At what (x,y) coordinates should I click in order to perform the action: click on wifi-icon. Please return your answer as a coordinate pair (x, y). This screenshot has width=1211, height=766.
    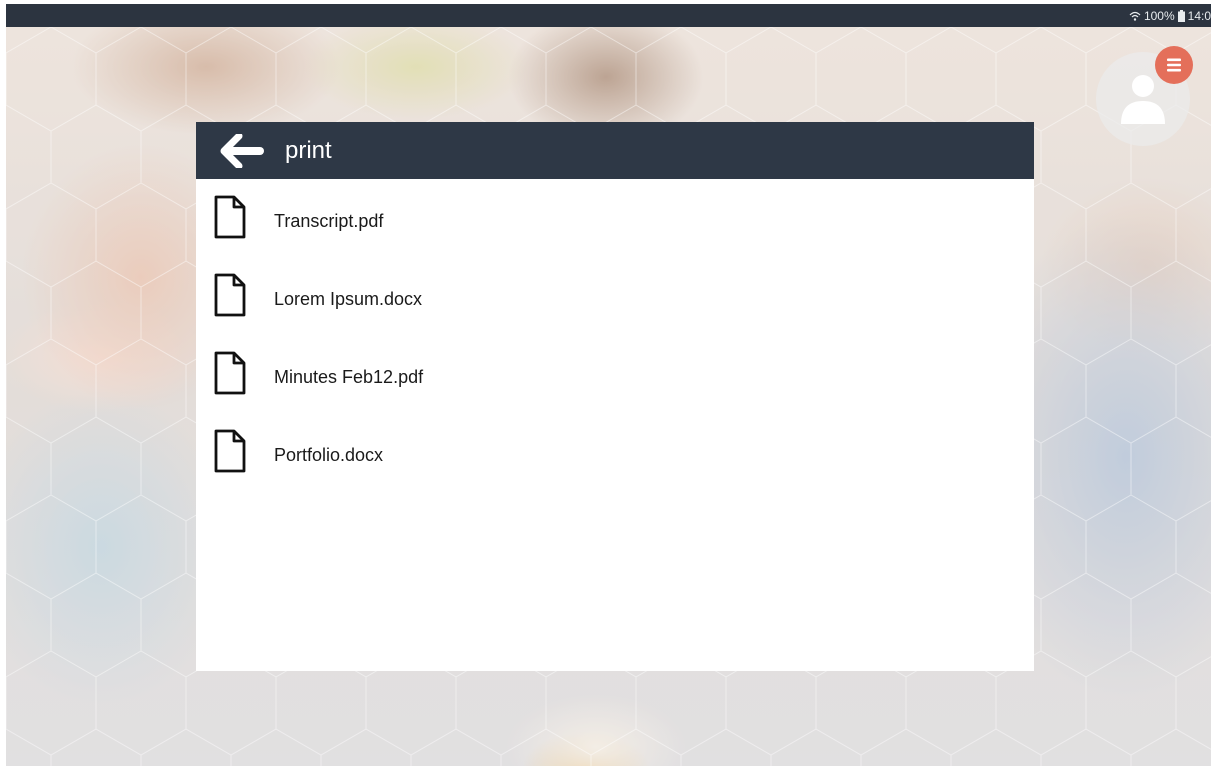
    Looking at the image, I should click on (1135, 16).